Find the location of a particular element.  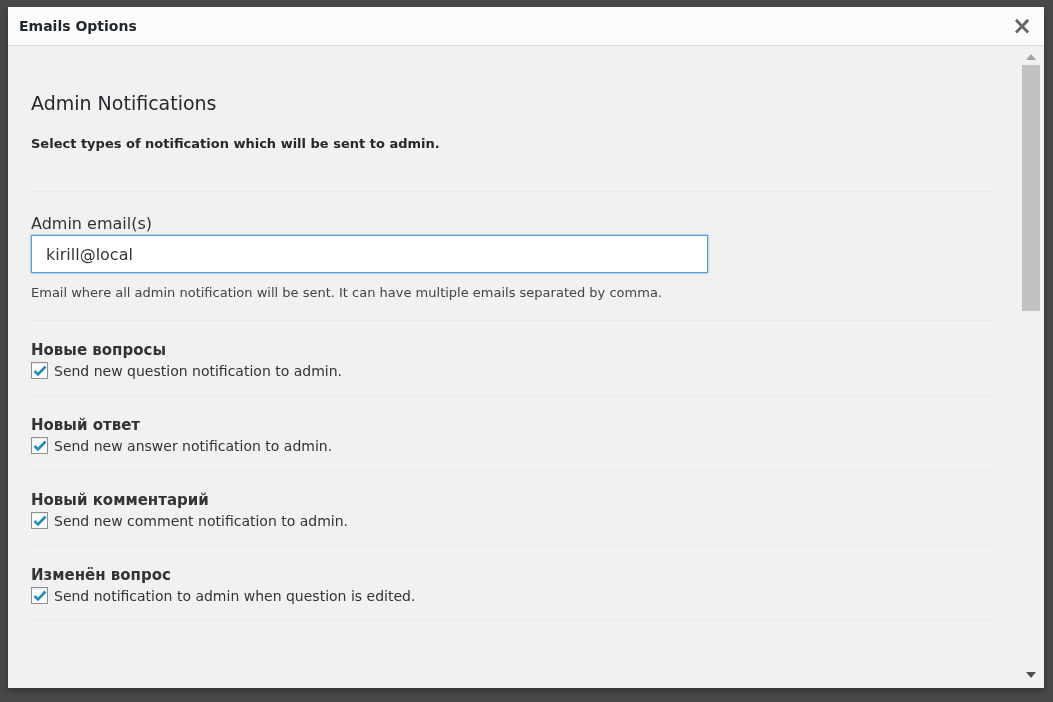

checkbox-label: Send new answer notification to admin. is located at coordinates (193, 445).